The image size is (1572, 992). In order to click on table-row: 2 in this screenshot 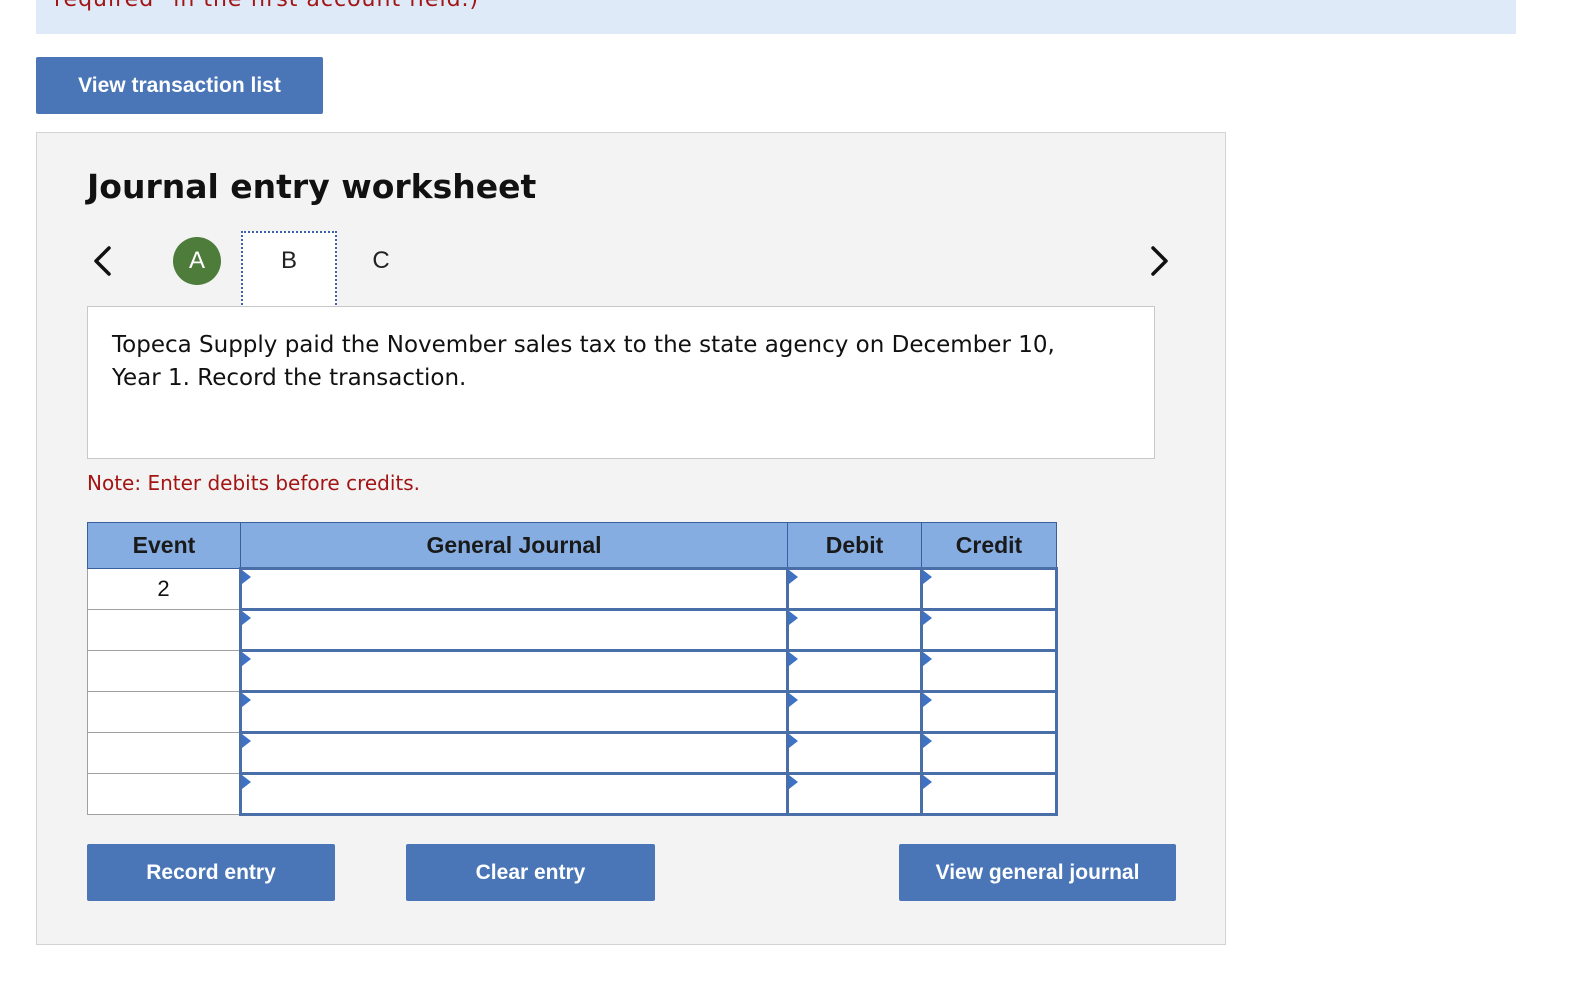, I will do `click(572, 589)`.